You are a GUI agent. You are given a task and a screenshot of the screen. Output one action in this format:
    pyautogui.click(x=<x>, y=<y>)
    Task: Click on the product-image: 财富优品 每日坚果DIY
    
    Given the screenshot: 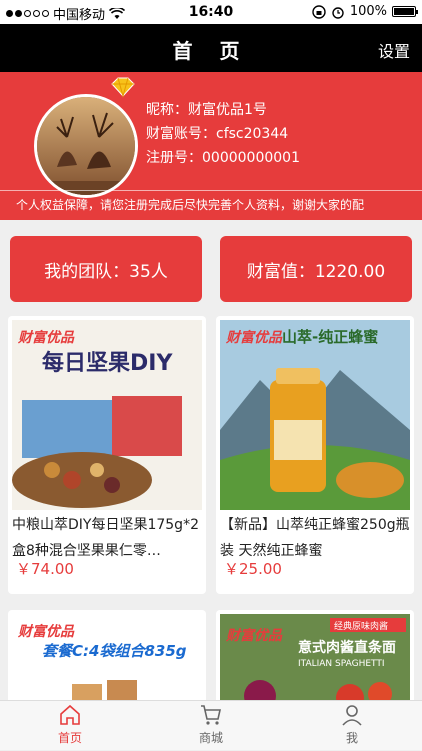 What is the action you would take?
    pyautogui.click(x=107, y=415)
    